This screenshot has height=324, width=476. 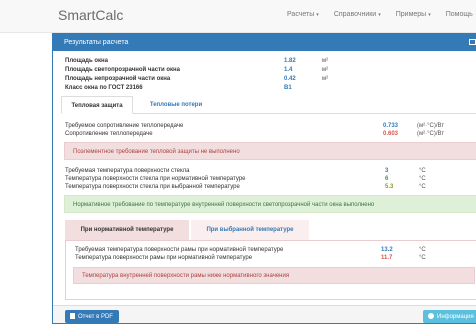 I want to click on nav-menu: Расчеты ▾ Справочники ▾ Примеры ▾ Помощь, so click(x=380, y=14).